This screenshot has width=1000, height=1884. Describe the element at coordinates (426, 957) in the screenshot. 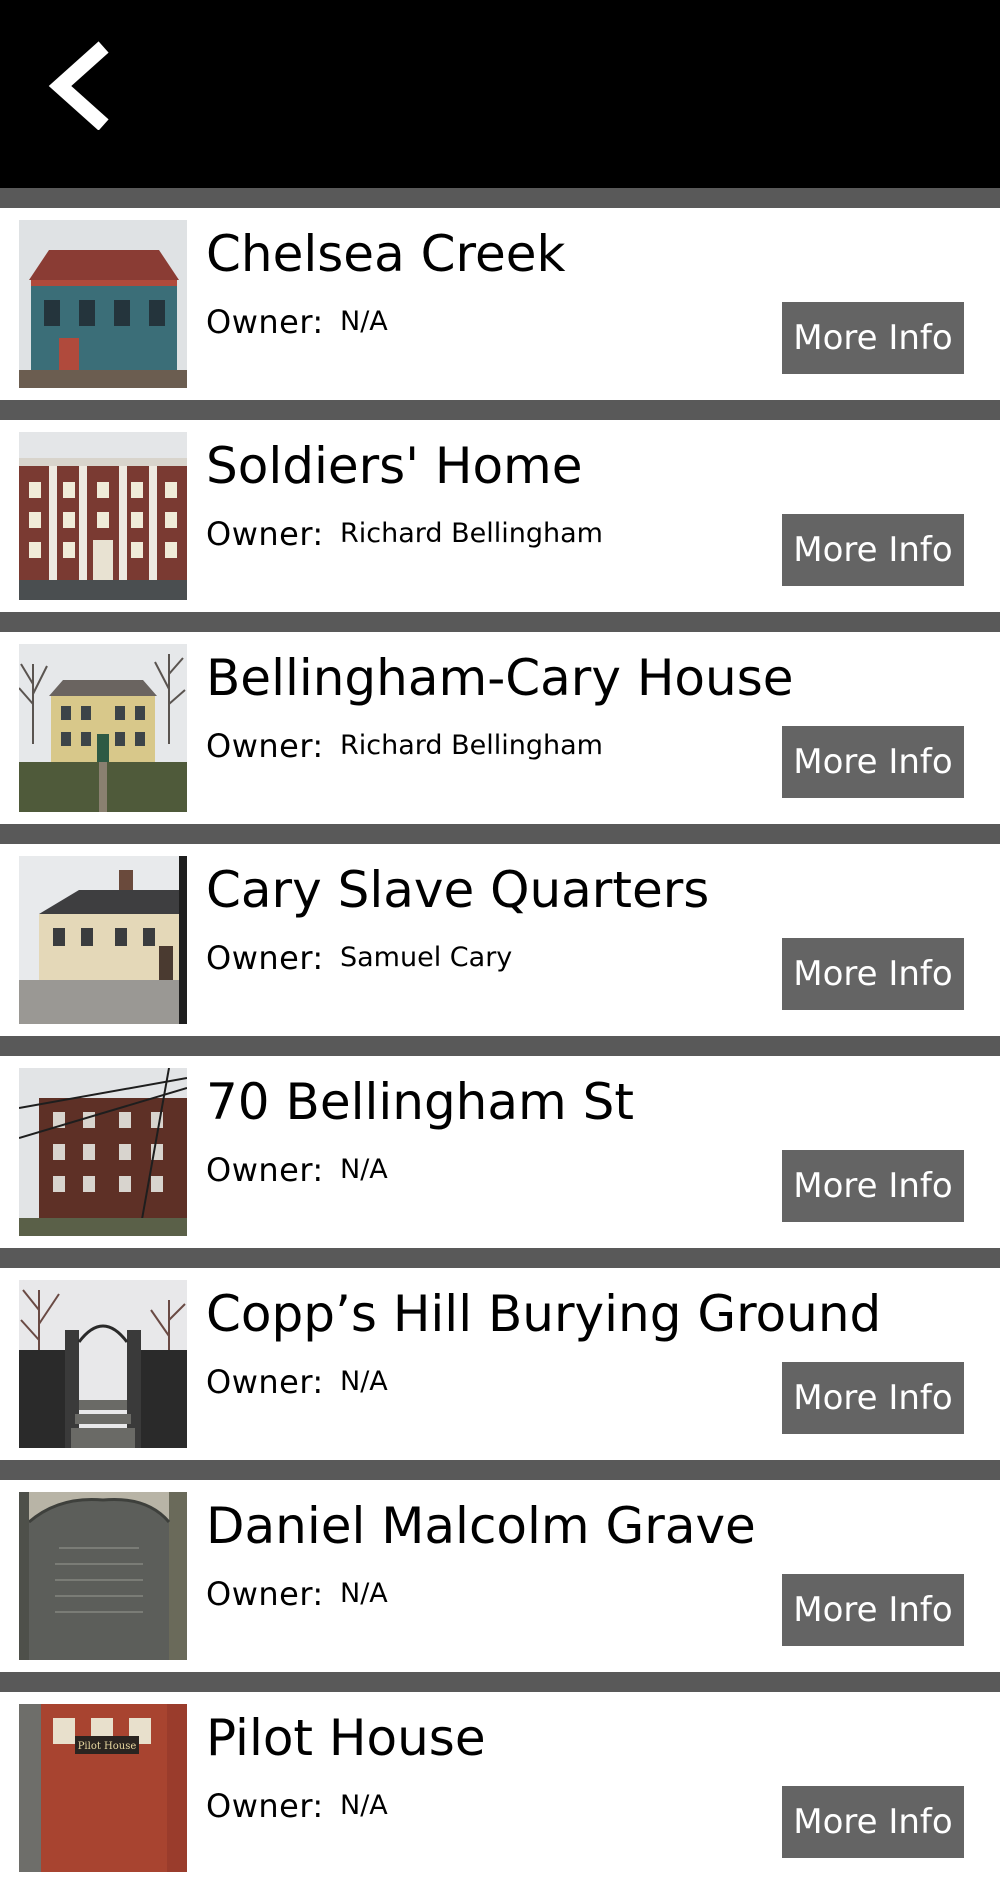

I see `owner-value: Samuel Cary` at that location.